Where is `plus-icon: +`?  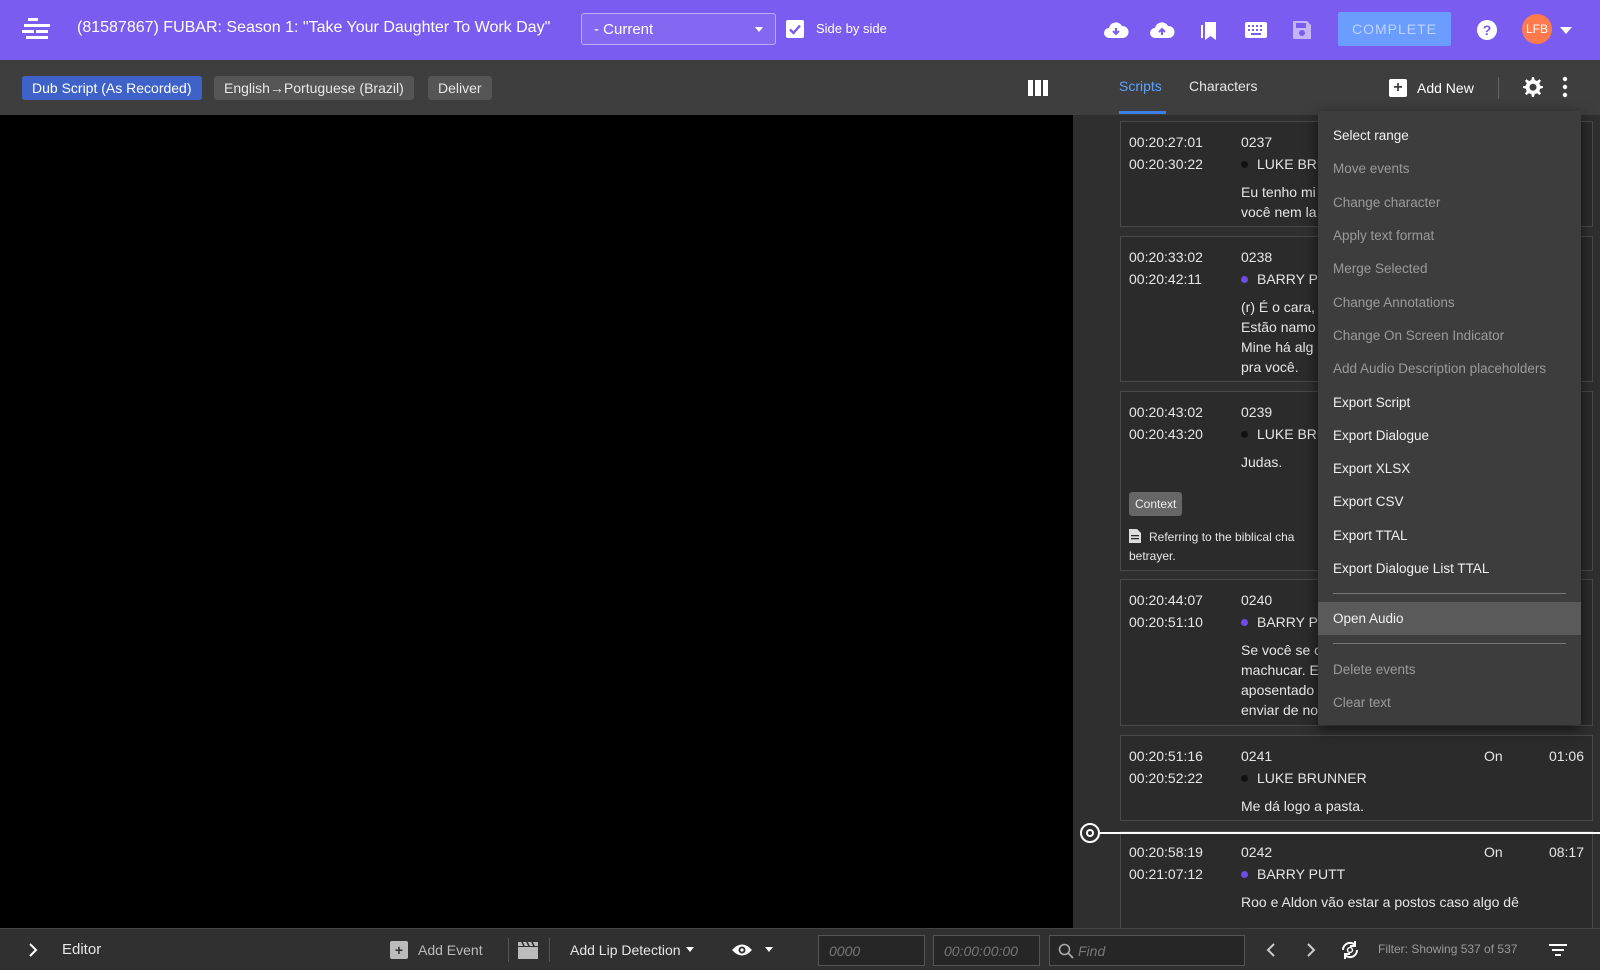
plus-icon: + is located at coordinates (399, 949).